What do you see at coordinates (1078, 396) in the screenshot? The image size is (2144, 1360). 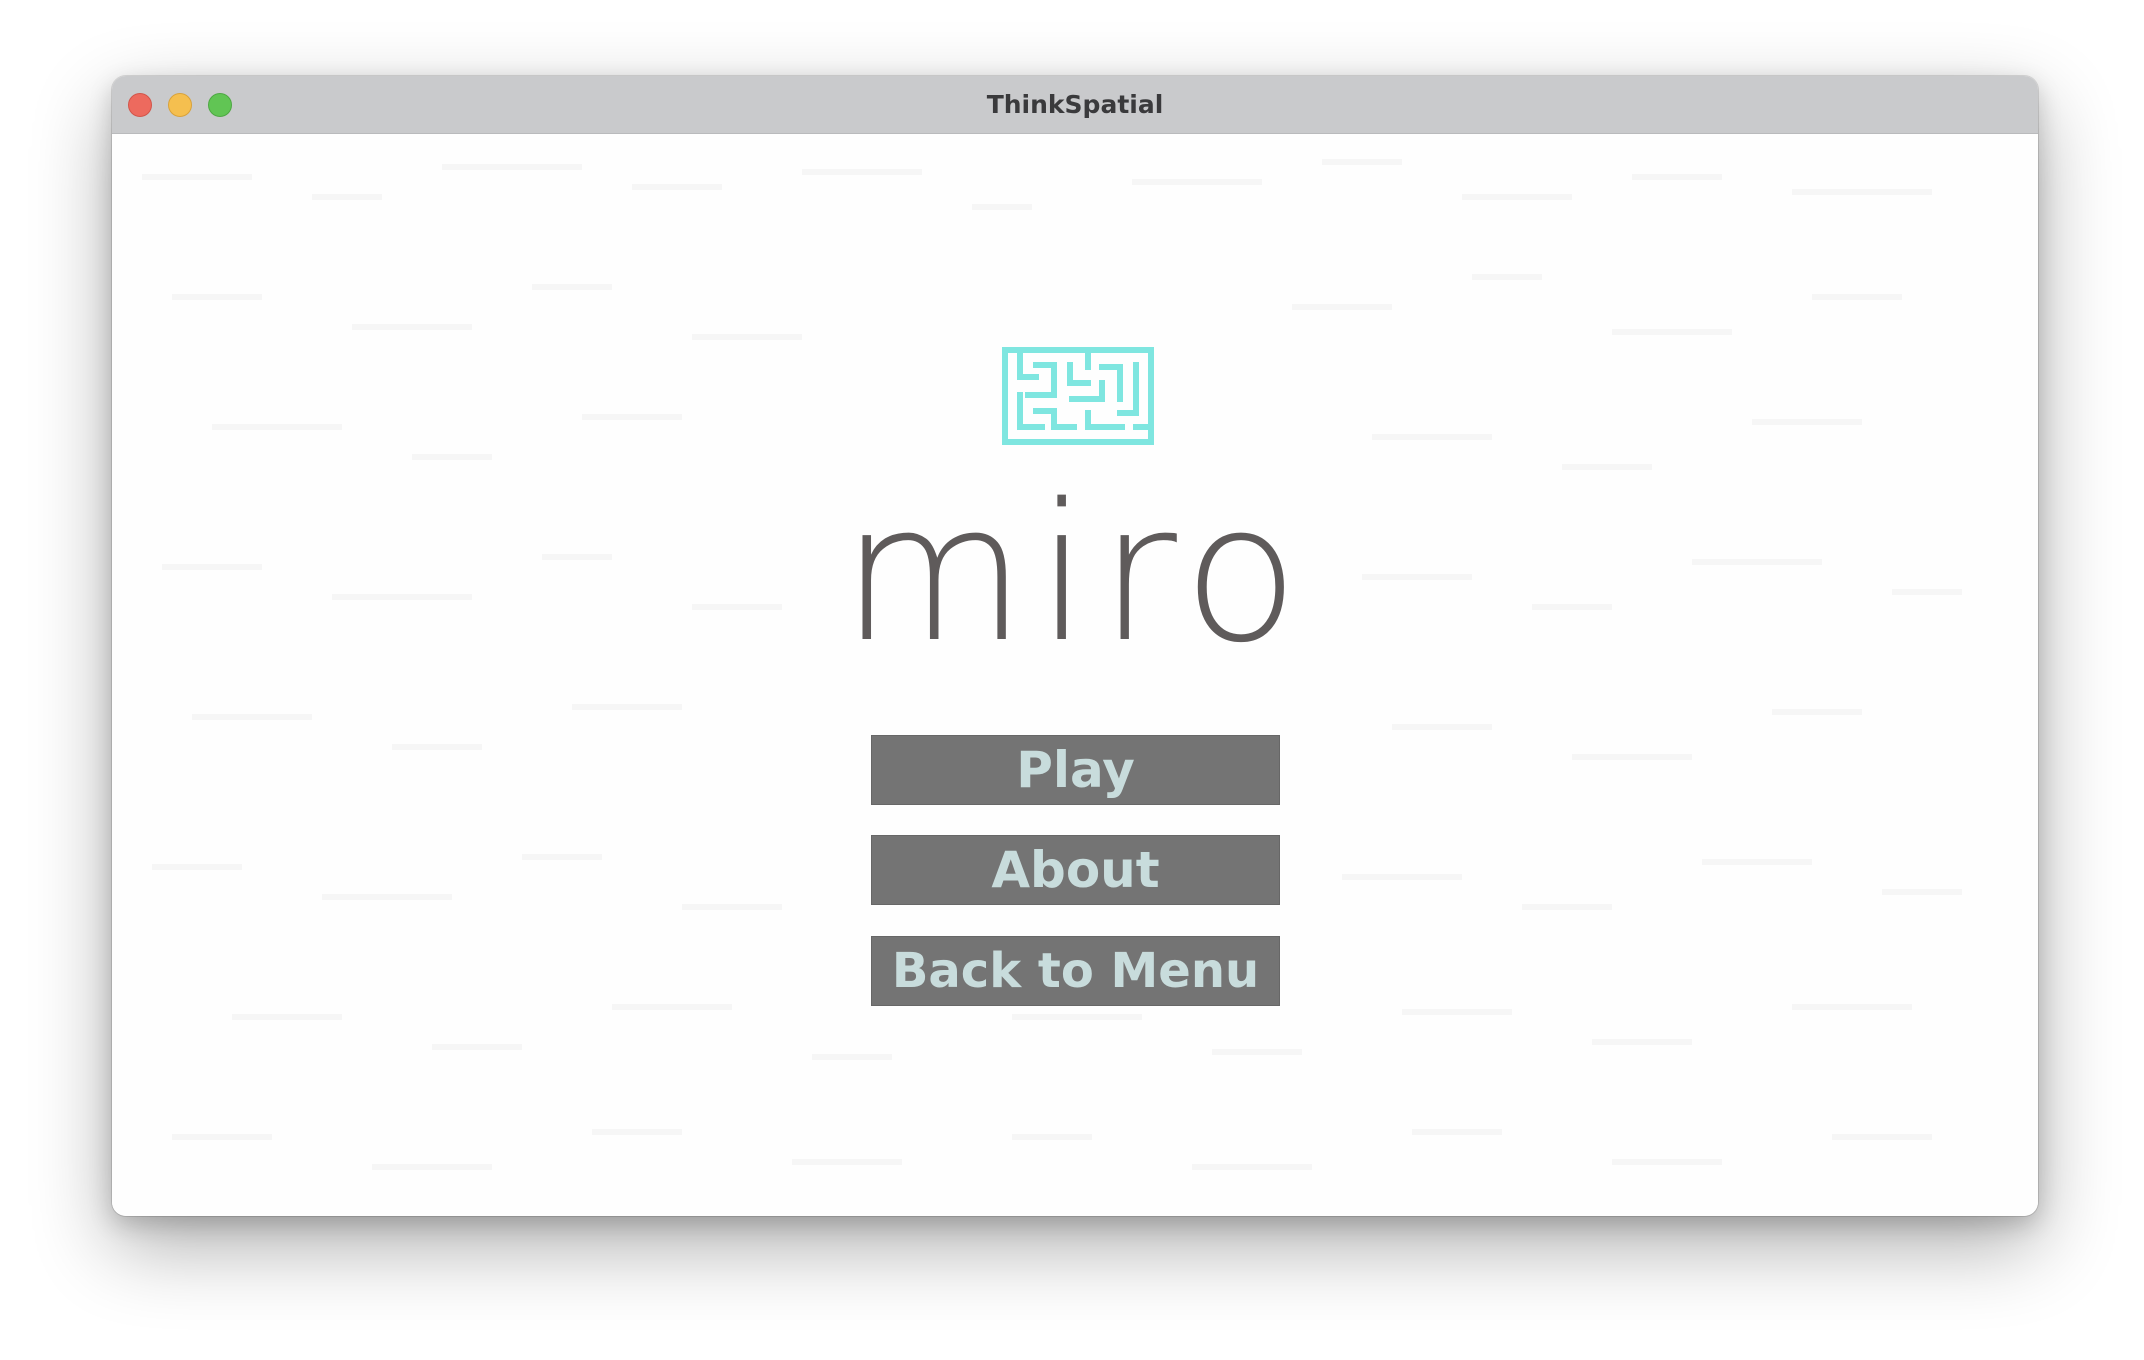 I see `maze-icon` at bounding box center [1078, 396].